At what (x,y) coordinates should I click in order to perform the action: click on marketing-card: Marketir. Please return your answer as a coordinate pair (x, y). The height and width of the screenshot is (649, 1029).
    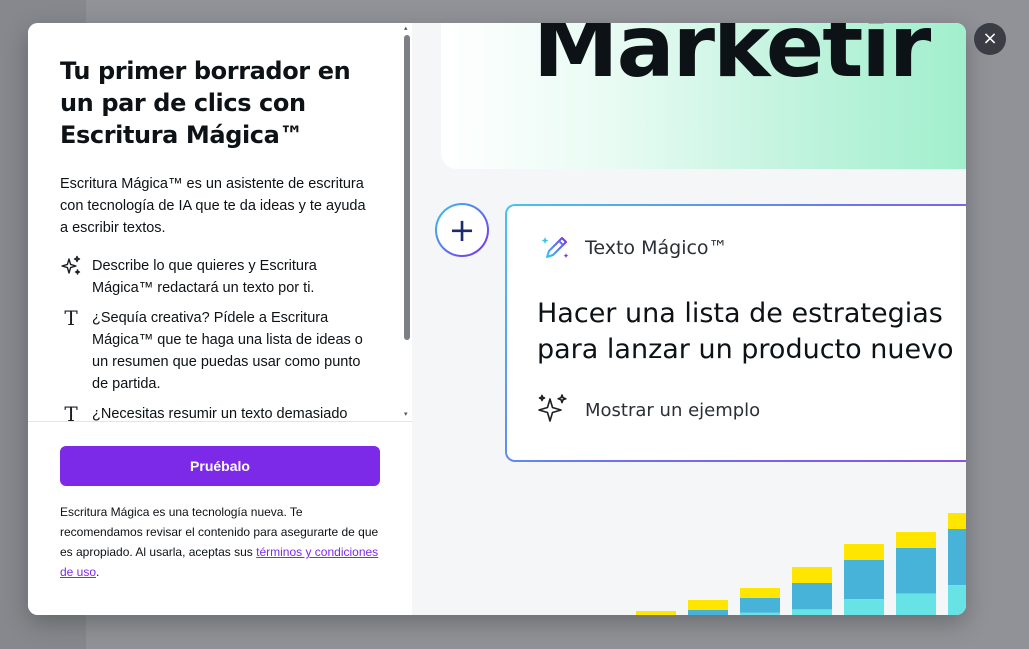
    Looking at the image, I should click on (703, 96).